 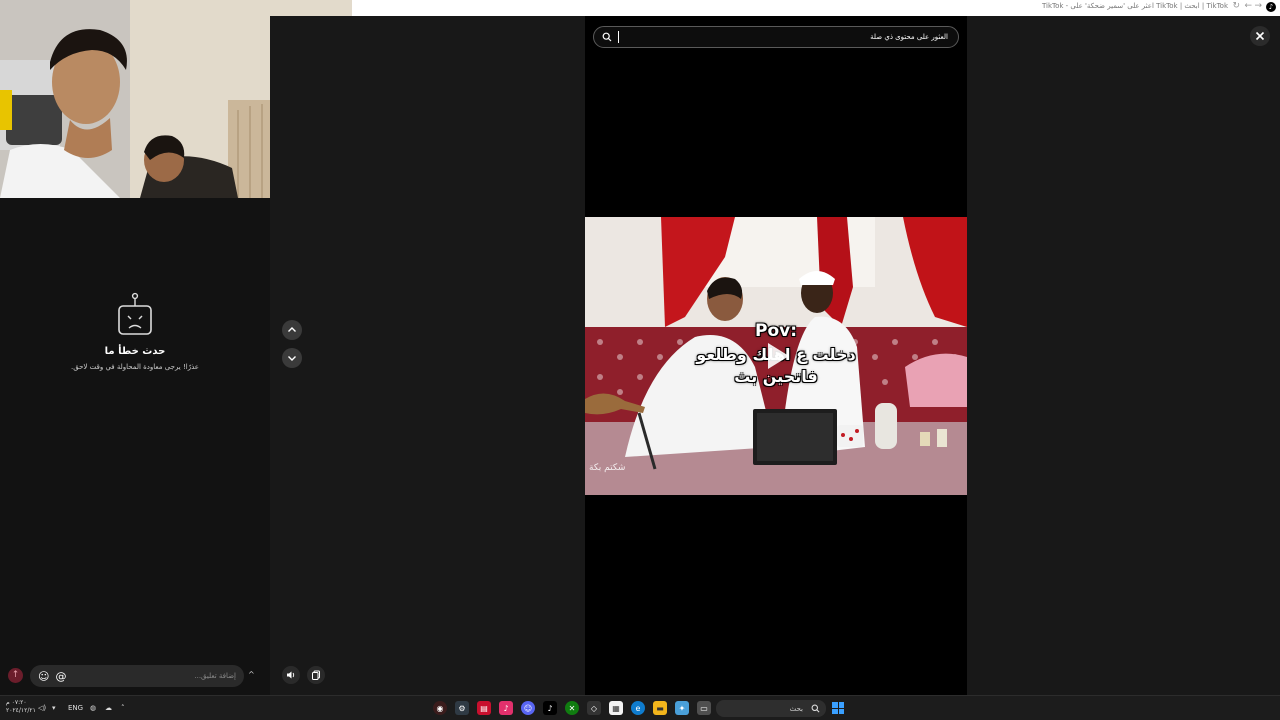 I want to click on chevron-down-icon, so click(x=292, y=358).